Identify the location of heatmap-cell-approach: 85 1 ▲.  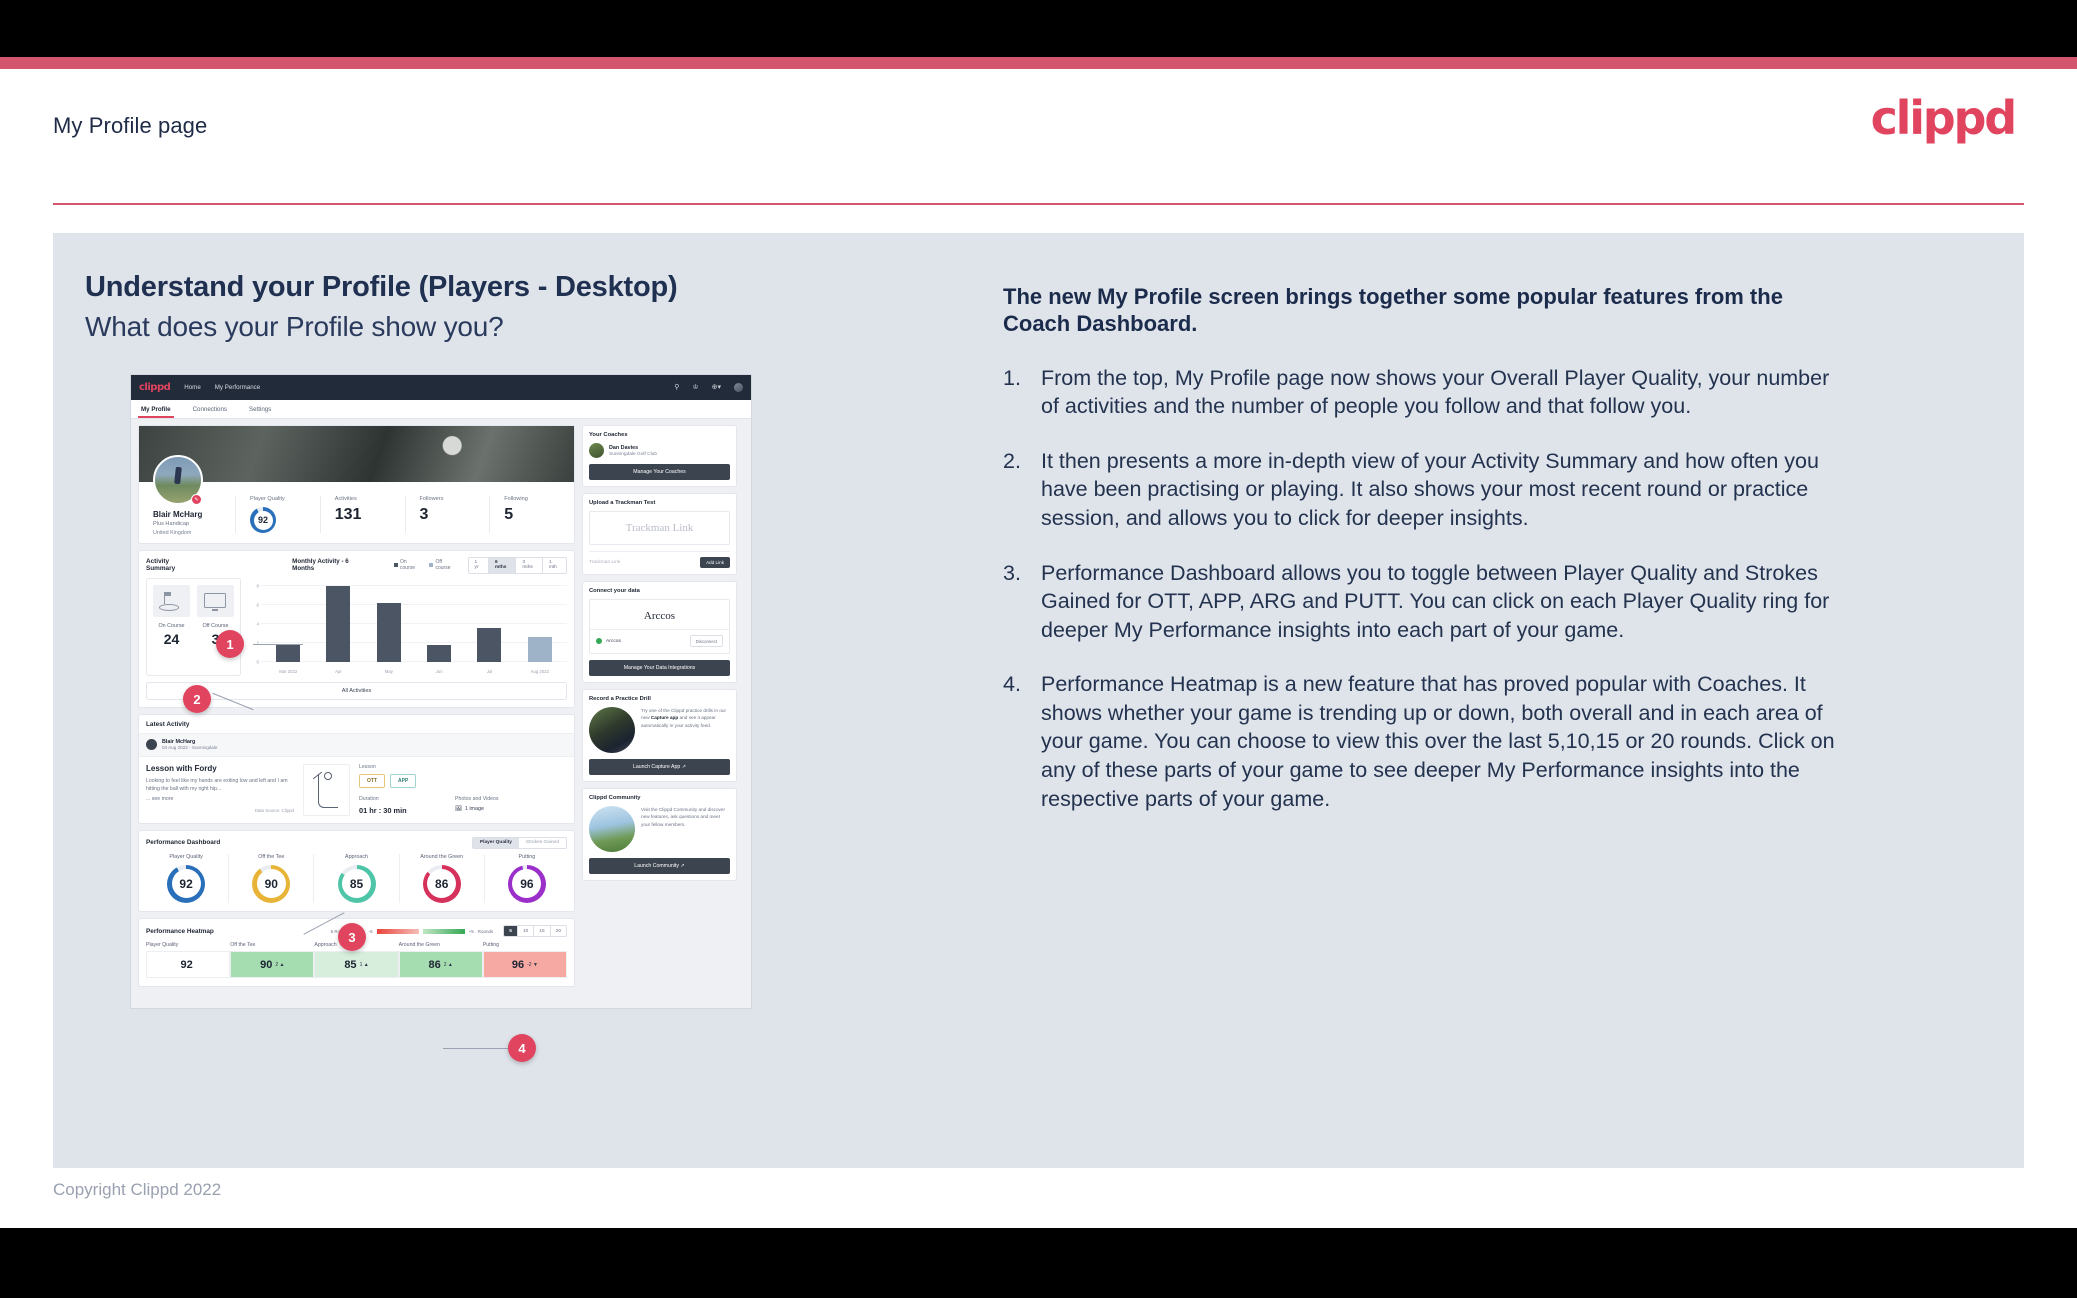
(356, 965).